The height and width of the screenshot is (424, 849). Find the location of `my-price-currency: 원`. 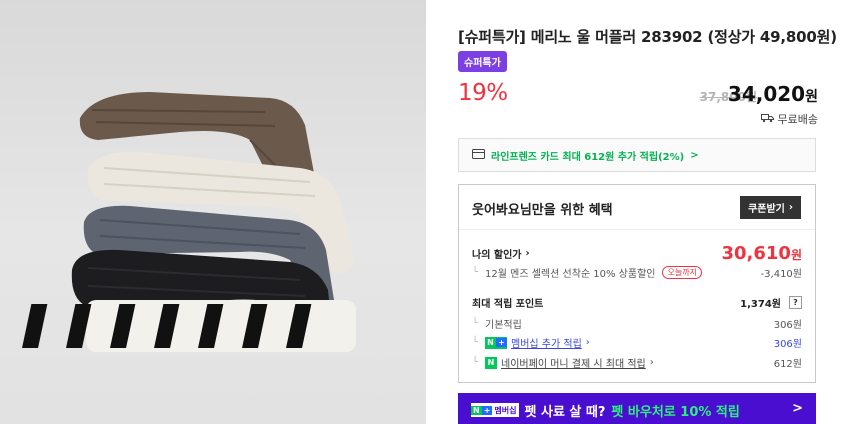

my-price-currency: 원 is located at coordinates (796, 255).